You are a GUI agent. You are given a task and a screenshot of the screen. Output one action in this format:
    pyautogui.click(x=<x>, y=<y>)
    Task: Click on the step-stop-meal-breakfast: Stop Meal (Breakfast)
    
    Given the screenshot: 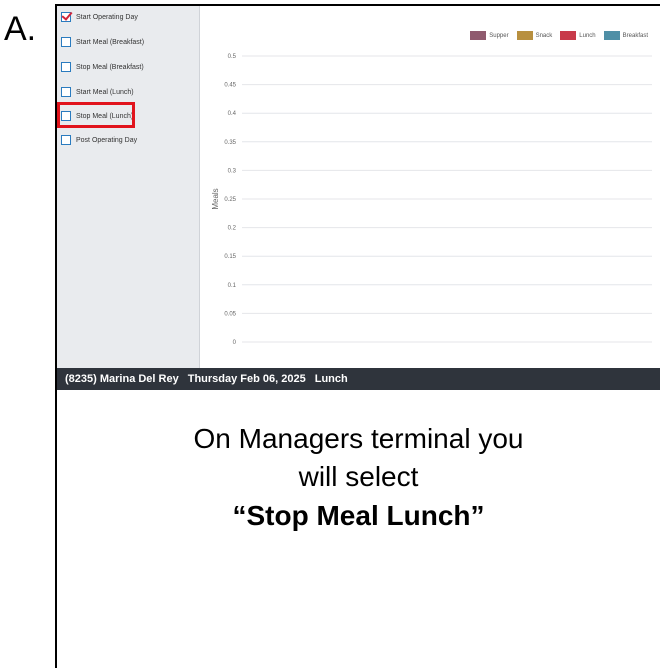 What is the action you would take?
    pyautogui.click(x=102, y=67)
    